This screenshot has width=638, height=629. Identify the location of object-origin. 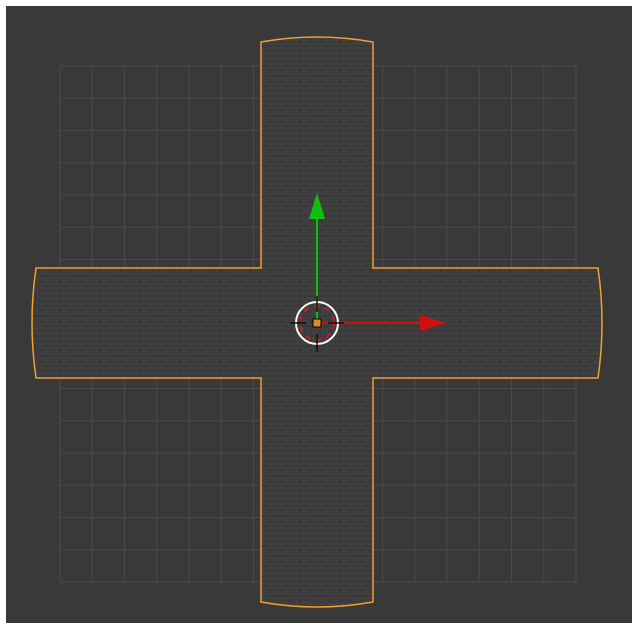
(317, 323).